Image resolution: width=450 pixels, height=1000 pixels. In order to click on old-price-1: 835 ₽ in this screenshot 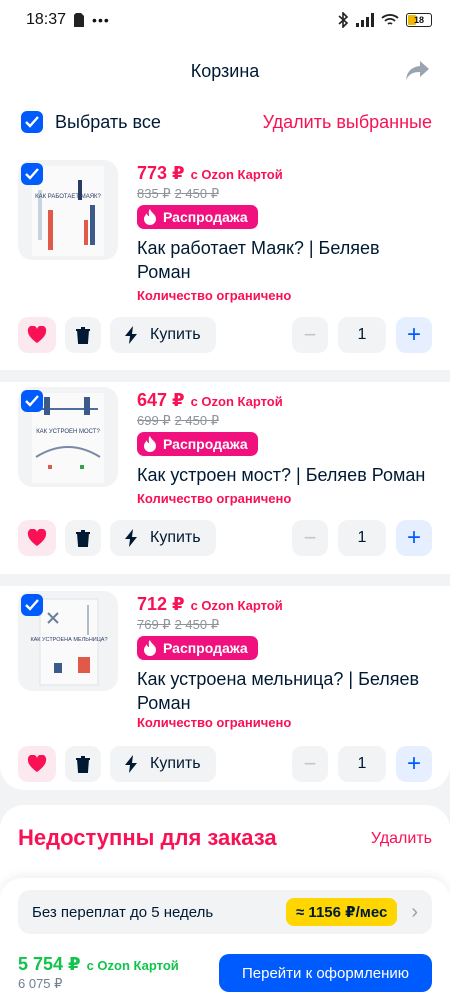, I will do `click(154, 193)`.